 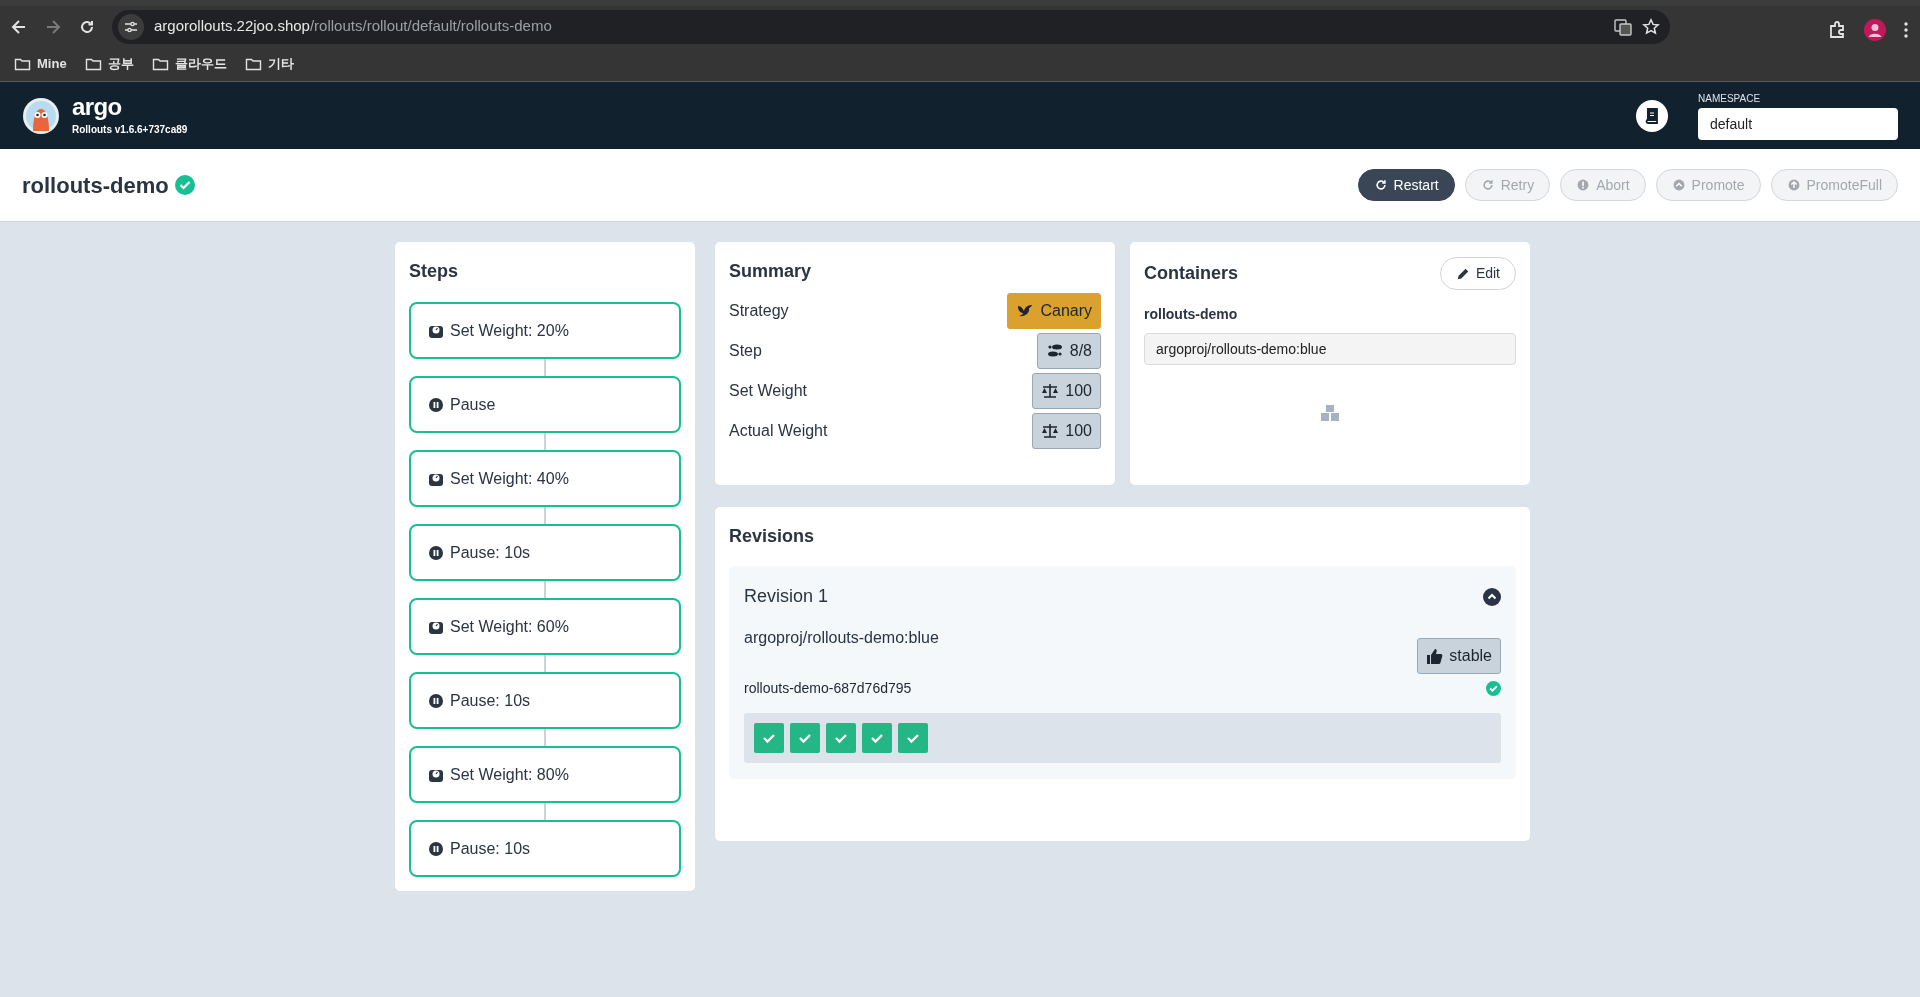 What do you see at coordinates (509, 626) in the screenshot?
I see `step-label: Set Weight: 60%` at bounding box center [509, 626].